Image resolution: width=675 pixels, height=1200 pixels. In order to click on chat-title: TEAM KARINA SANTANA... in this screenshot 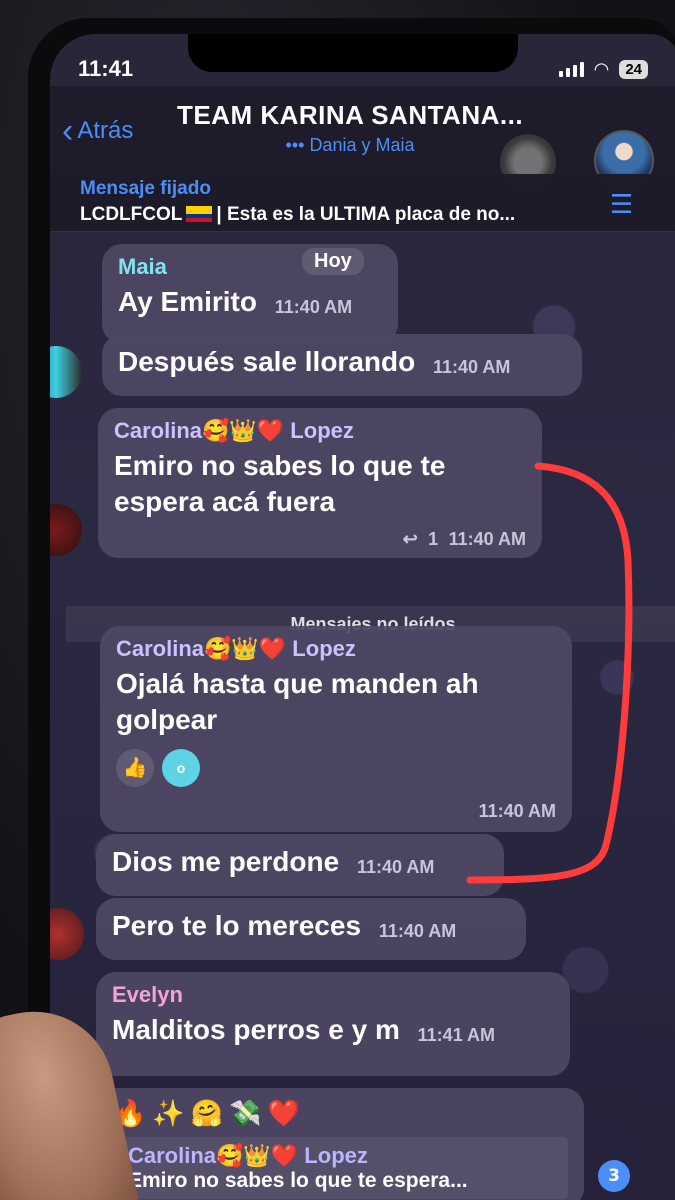, I will do `click(350, 115)`.